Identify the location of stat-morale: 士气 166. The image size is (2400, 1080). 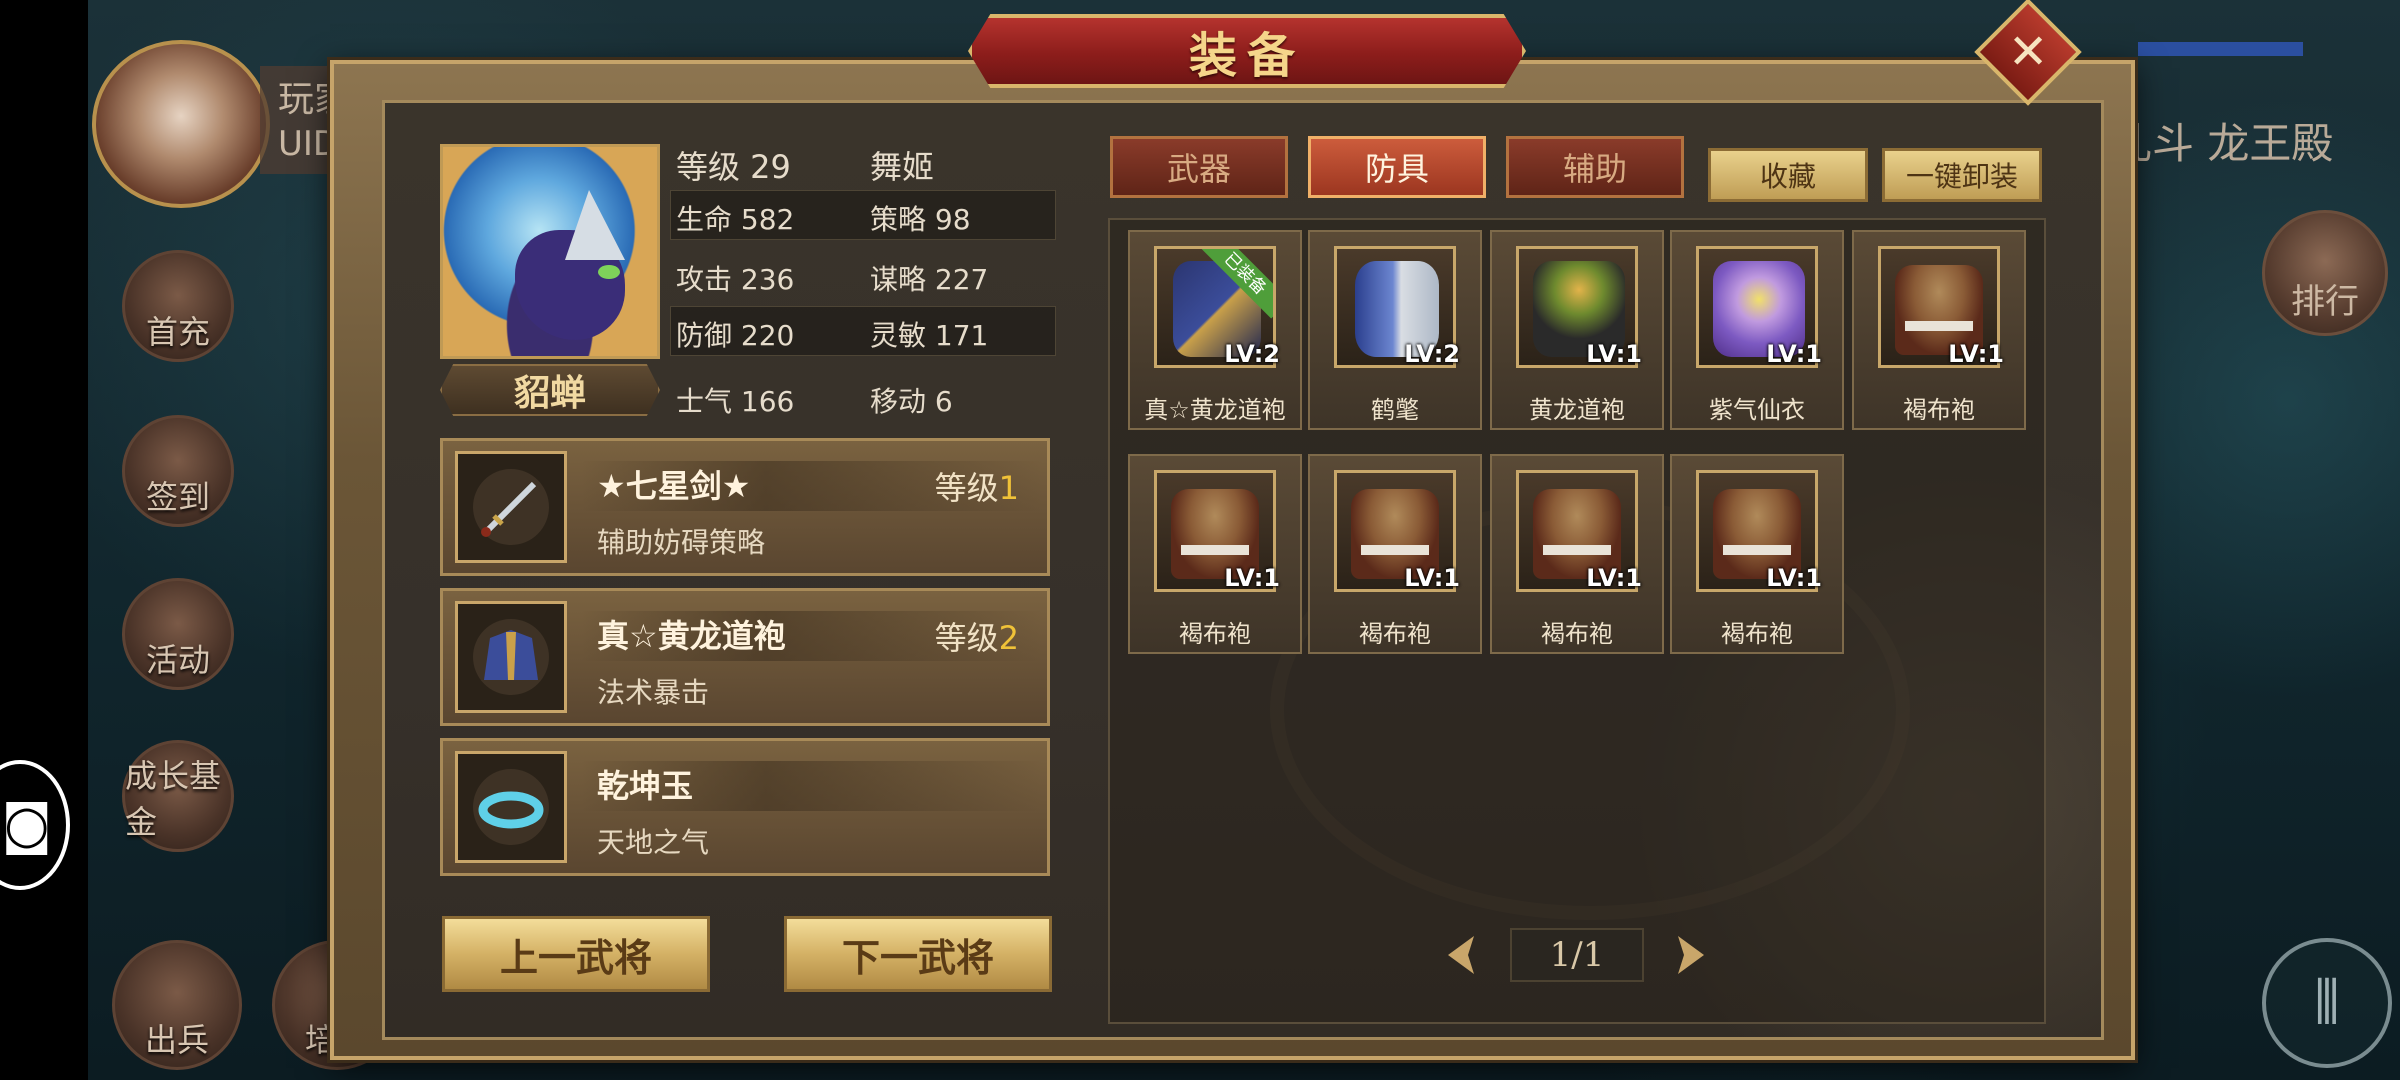
(735, 400).